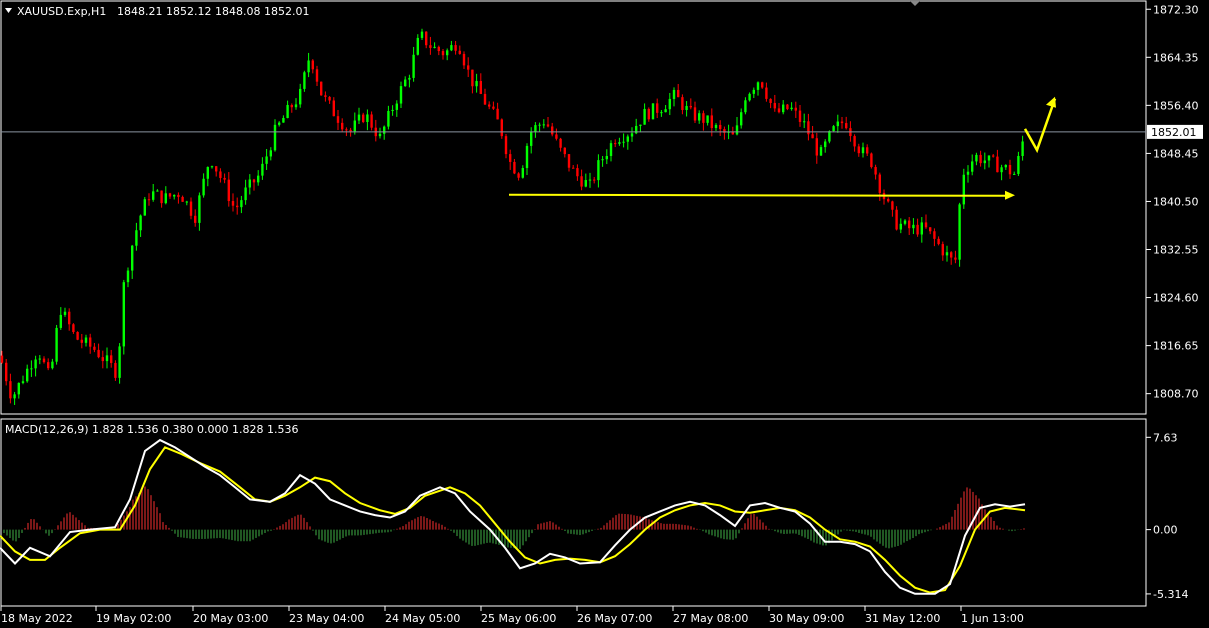 This screenshot has height=628, width=1209. What do you see at coordinates (1176, 346) in the screenshot?
I see `price-tick-label: 1816.65` at bounding box center [1176, 346].